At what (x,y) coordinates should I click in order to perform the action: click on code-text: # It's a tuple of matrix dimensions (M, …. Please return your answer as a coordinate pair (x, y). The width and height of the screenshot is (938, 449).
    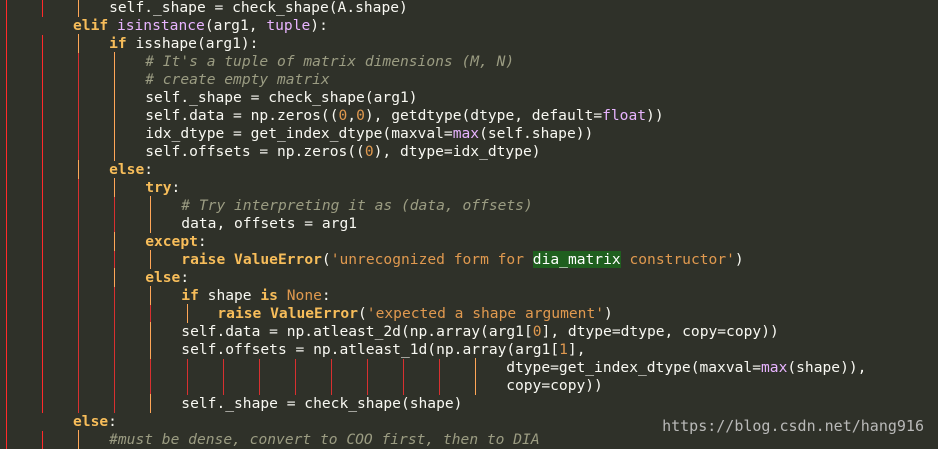
    Looking at the image, I should click on (329, 62).